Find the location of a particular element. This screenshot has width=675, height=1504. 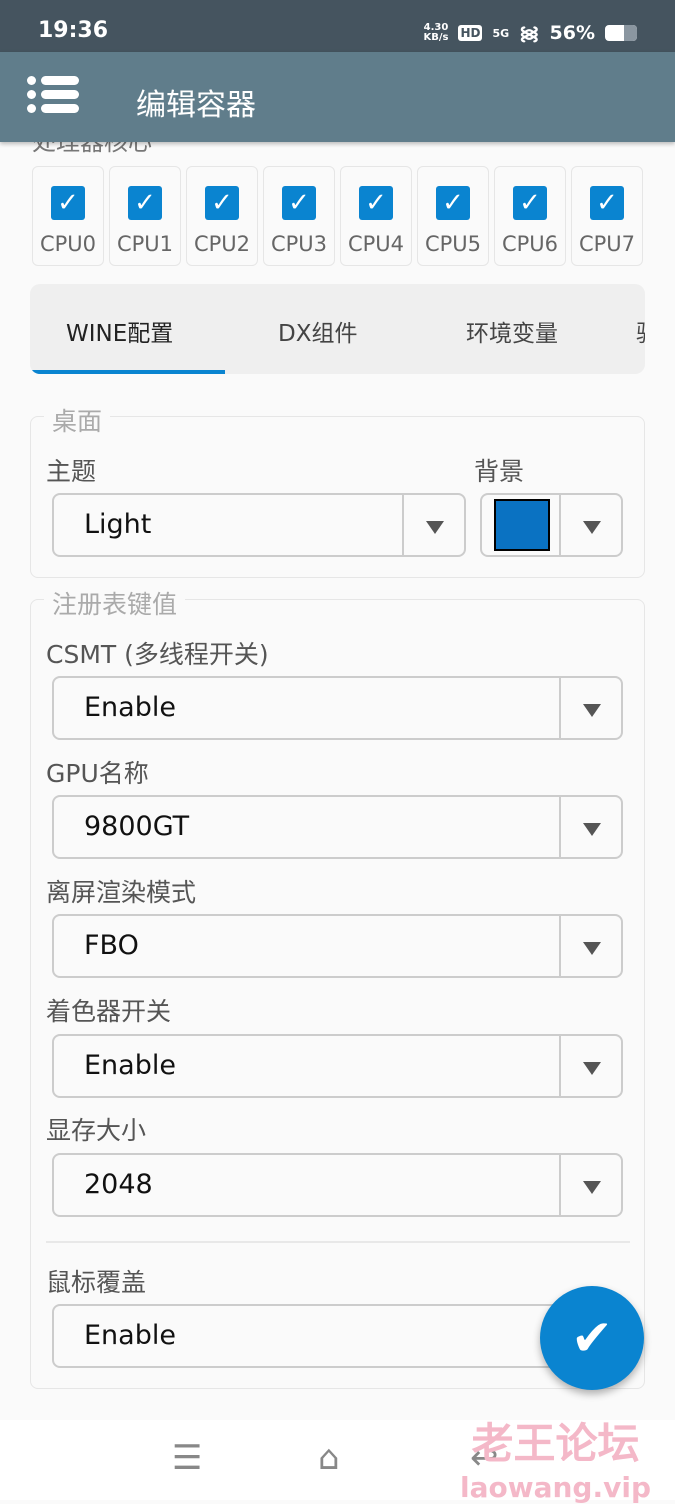

gpu-name-select: 9800GT is located at coordinates (337, 827).